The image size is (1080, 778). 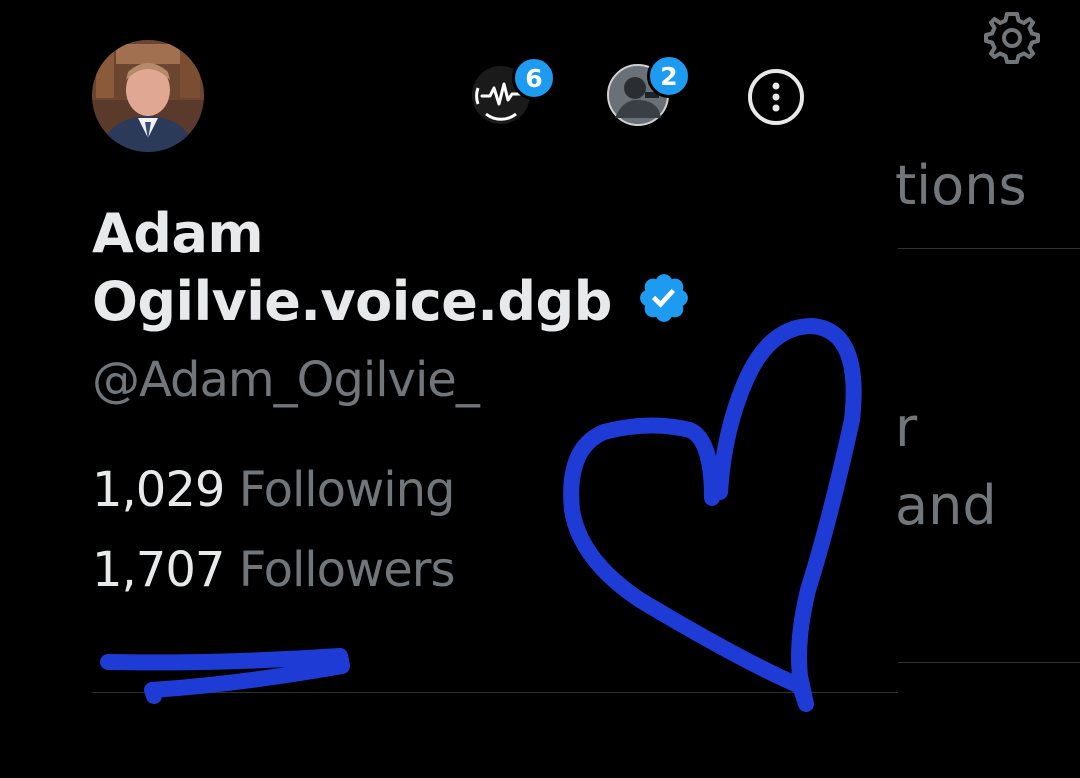 I want to click on gear-icon, so click(x=1012, y=38).